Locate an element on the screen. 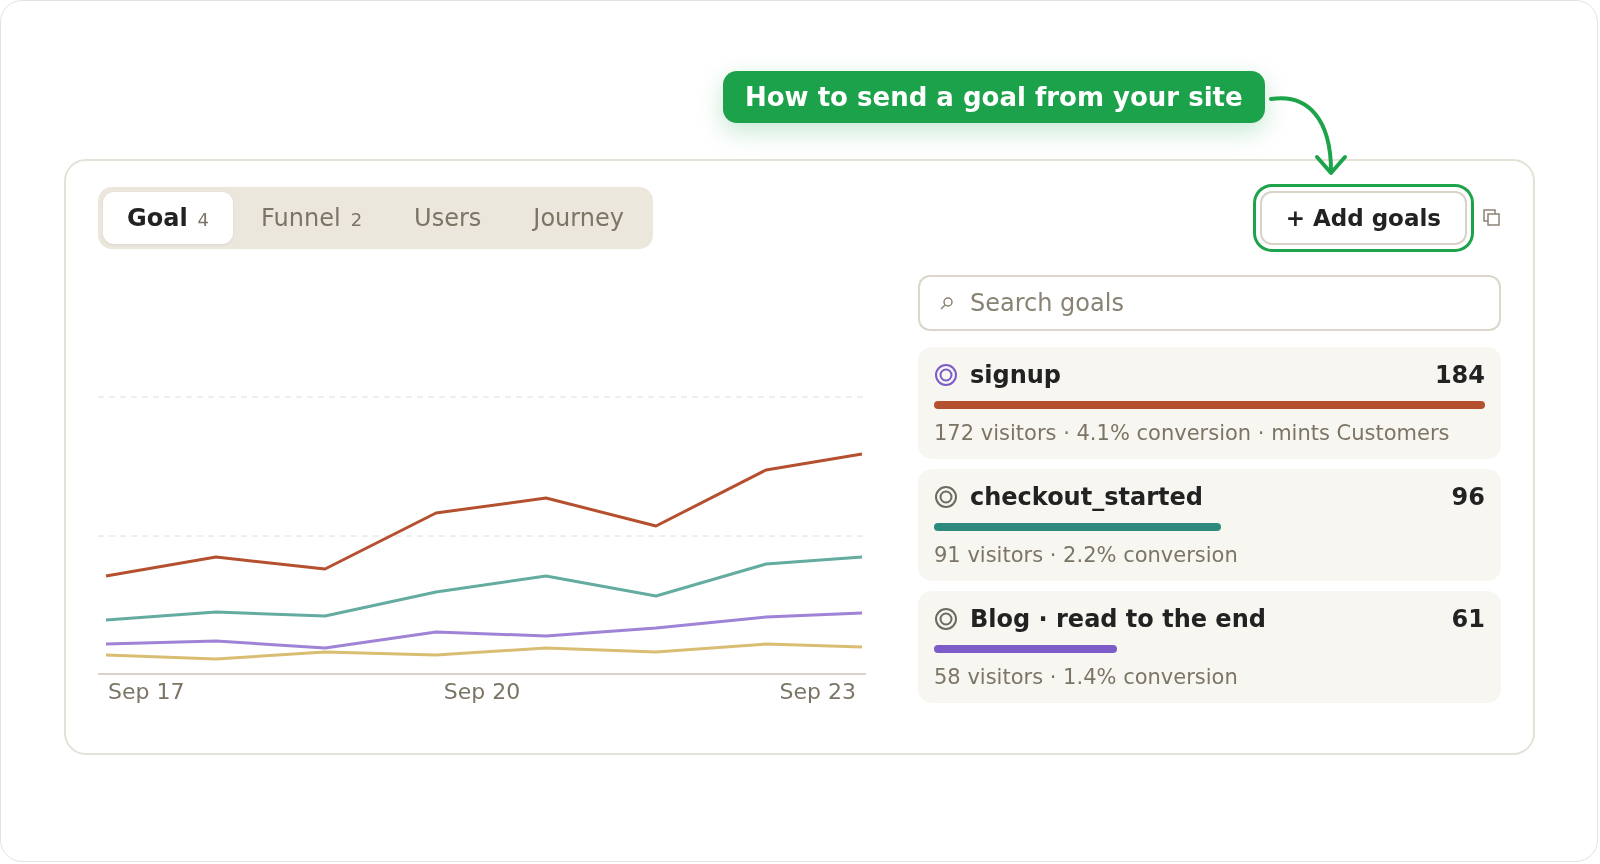 Image resolution: width=1600 pixels, height=864 pixels. goal-count: 184 is located at coordinates (1459, 375).